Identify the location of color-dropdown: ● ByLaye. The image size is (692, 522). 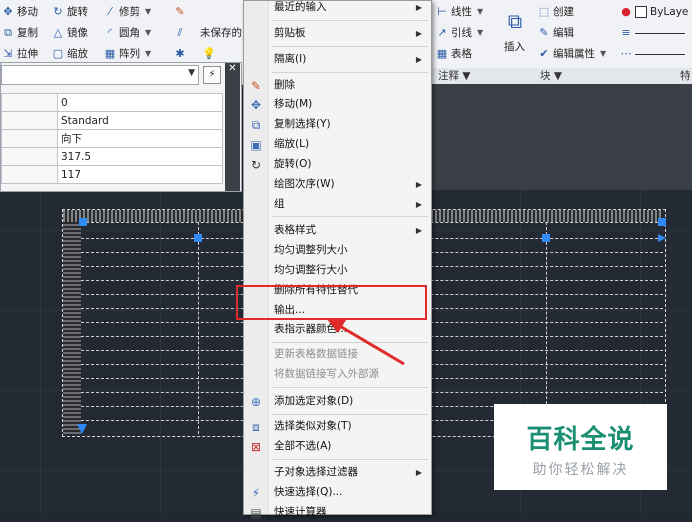
(654, 12).